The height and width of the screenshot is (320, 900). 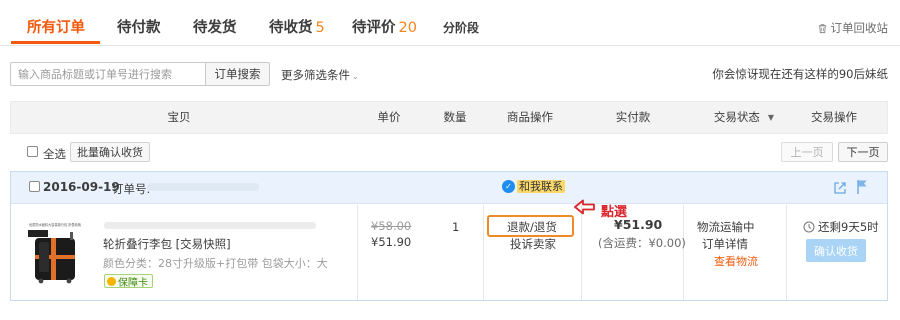 What do you see at coordinates (461, 27) in the screenshot?
I see `tab-installments: 分阶段` at bounding box center [461, 27].